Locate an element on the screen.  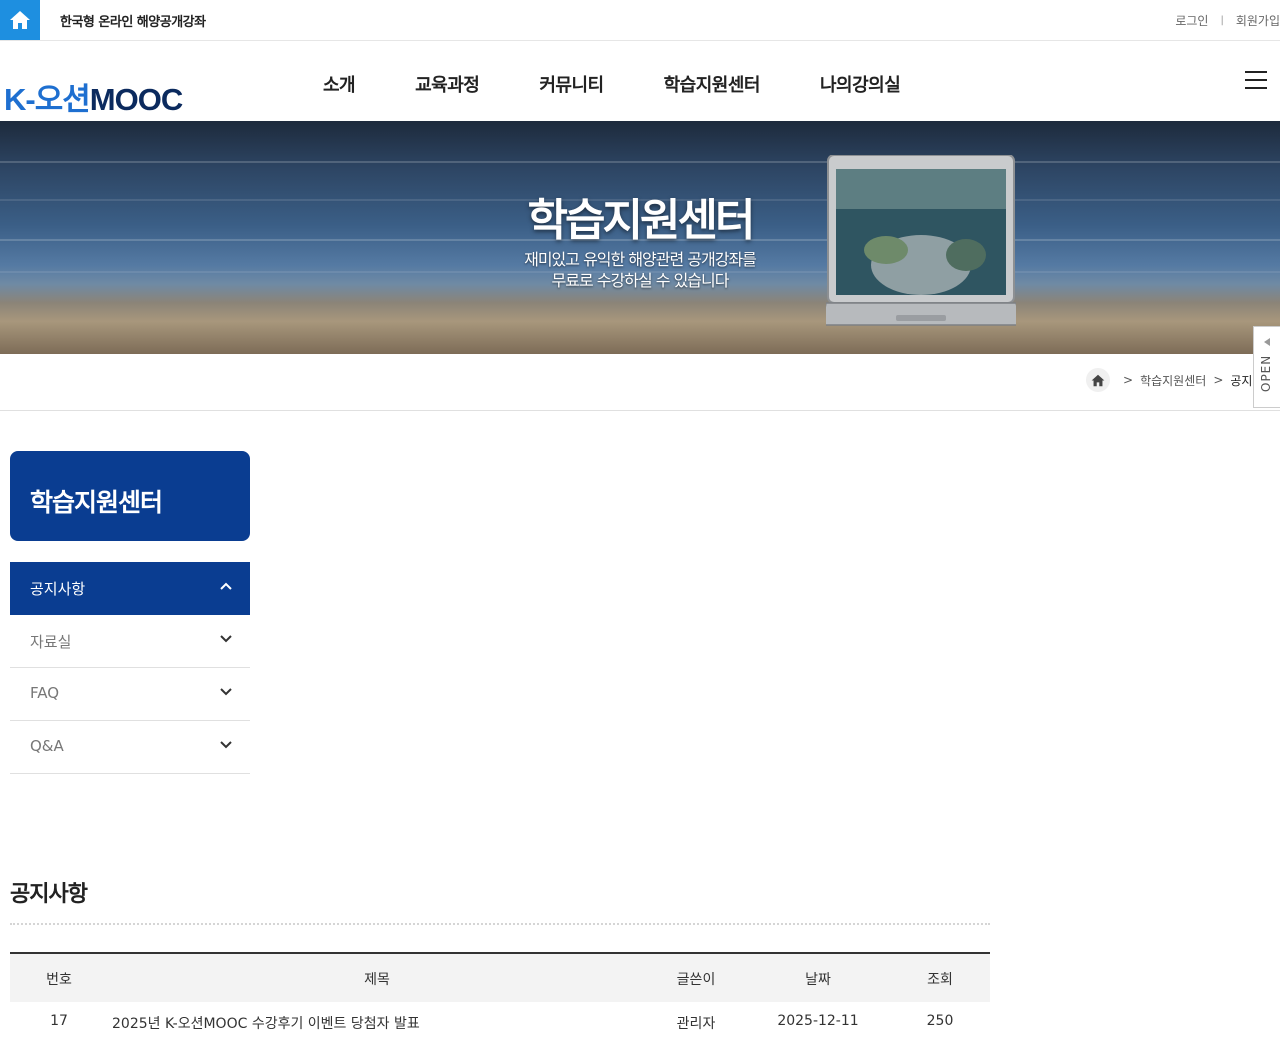
column-header-title: 제목 is located at coordinates (377, 980).